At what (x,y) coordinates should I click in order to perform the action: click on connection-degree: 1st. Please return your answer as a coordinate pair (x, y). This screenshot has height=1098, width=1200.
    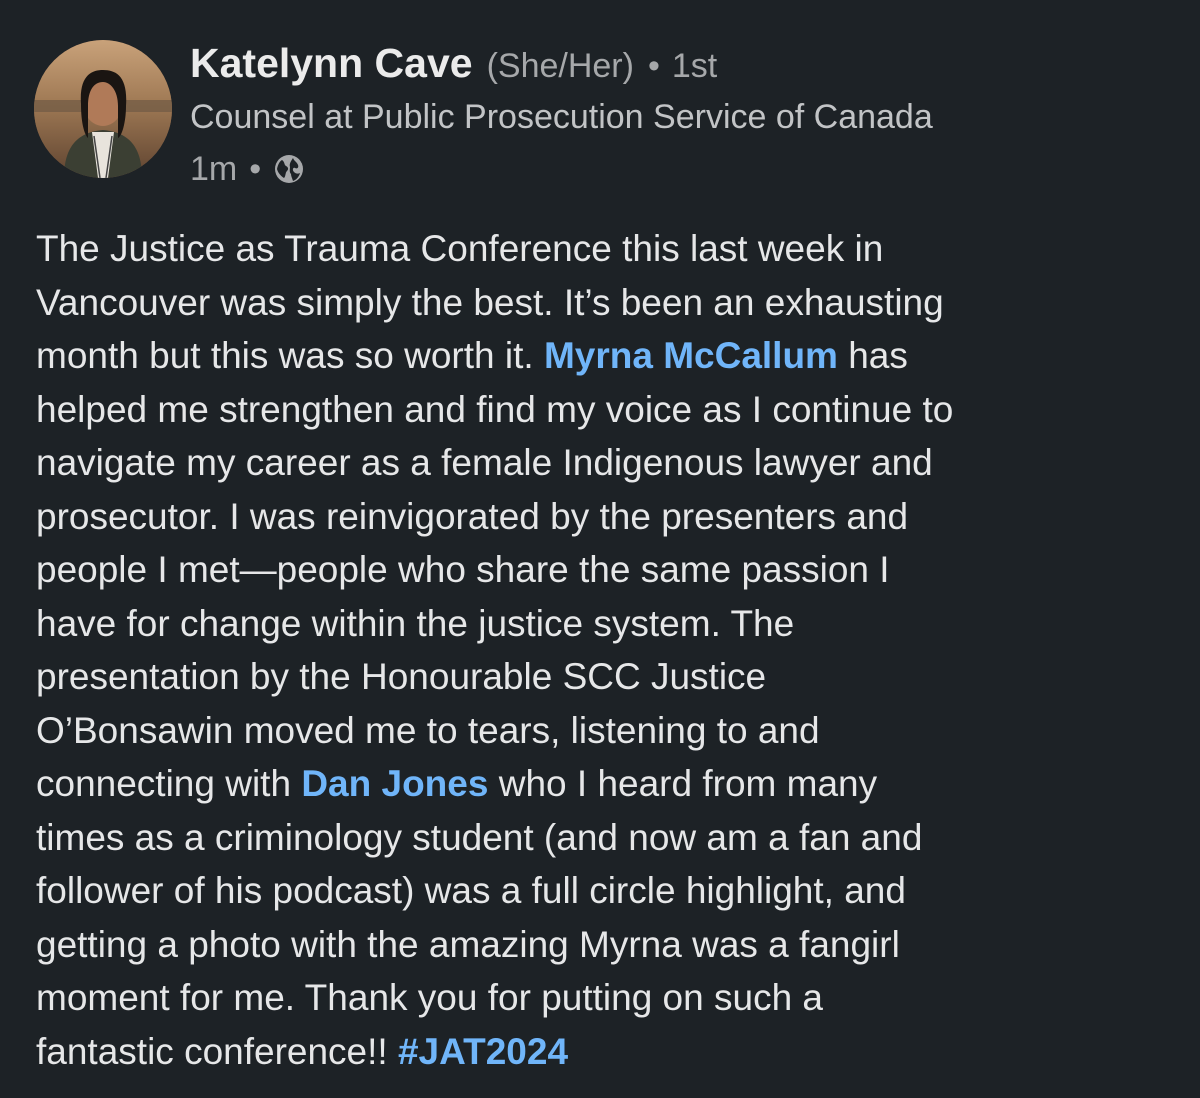
    Looking at the image, I should click on (694, 66).